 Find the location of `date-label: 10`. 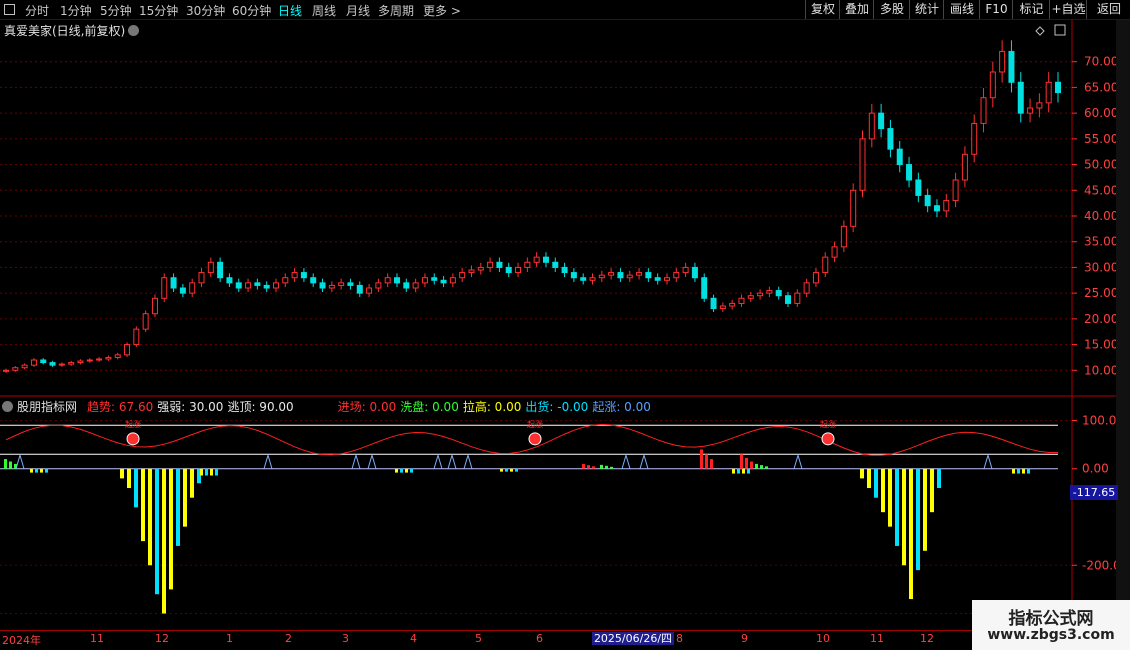

date-label: 10 is located at coordinates (823, 638).